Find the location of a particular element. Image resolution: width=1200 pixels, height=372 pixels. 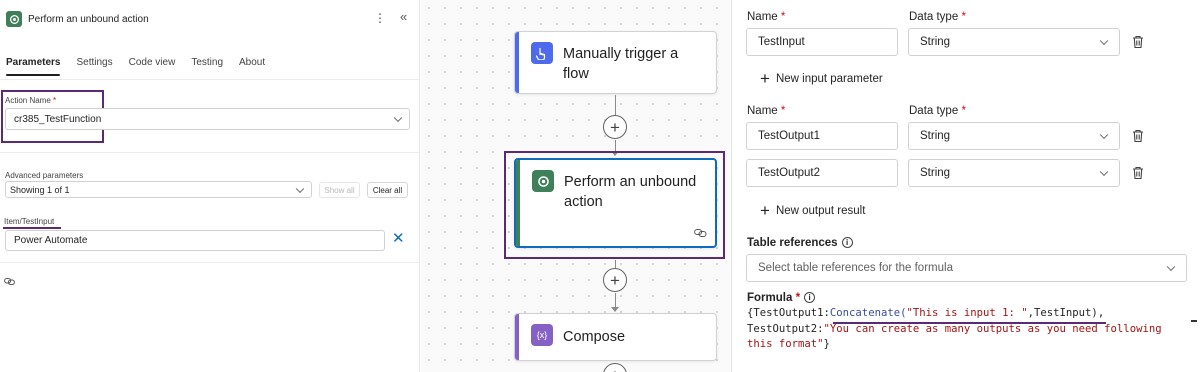

item-label-underline is located at coordinates (32, 228).